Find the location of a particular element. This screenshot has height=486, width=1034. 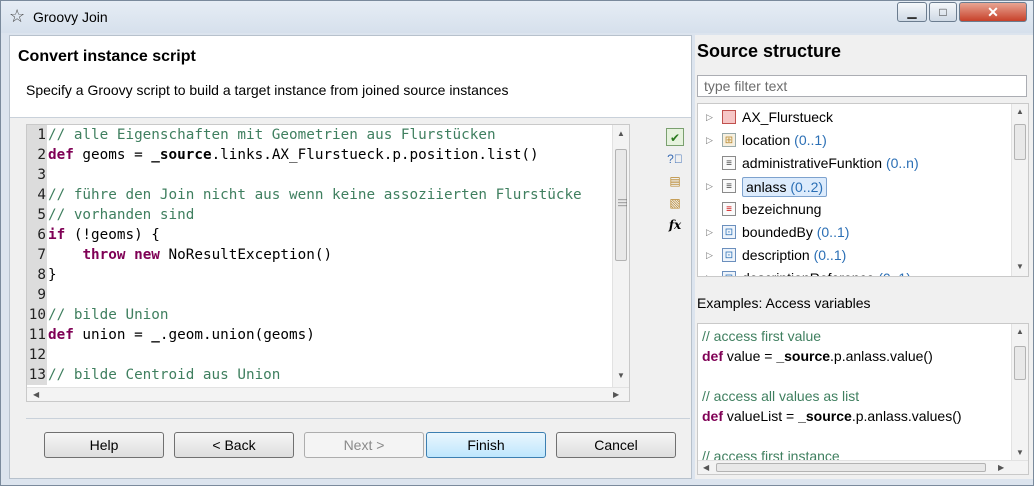

line-number: 1 is located at coordinates (37, 135).